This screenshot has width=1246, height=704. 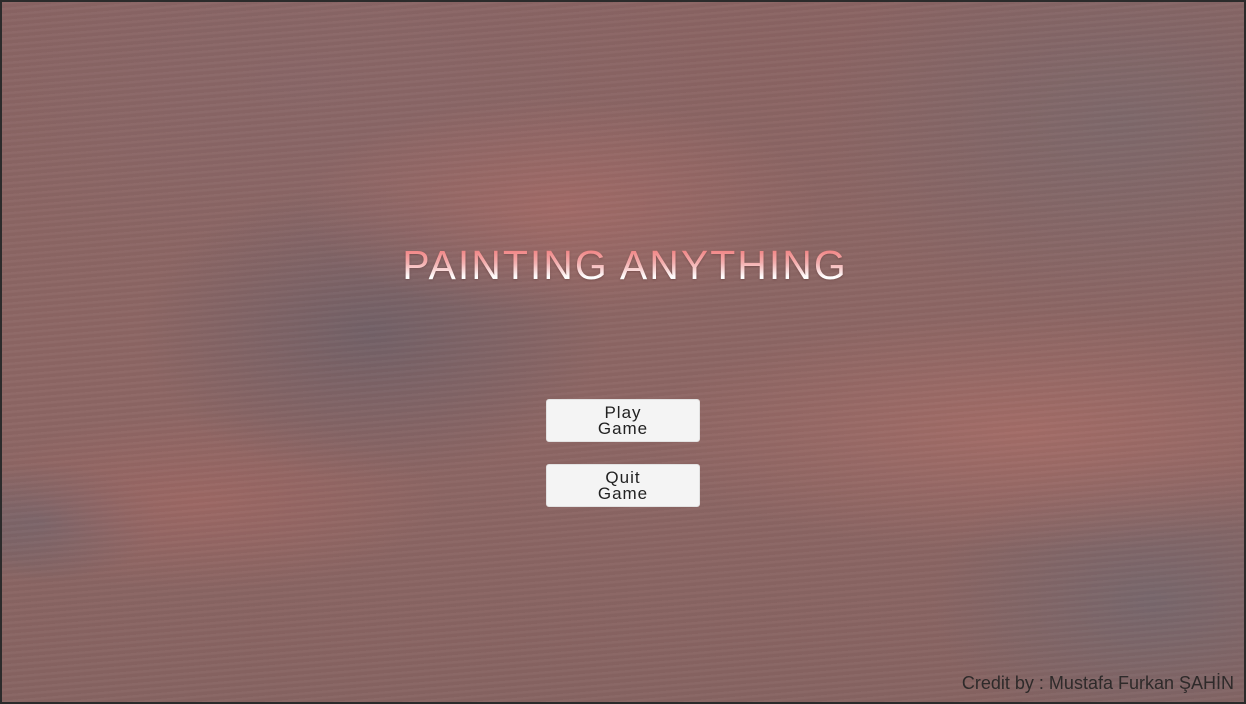 I want to click on game-title: PAINTING ANYTHING, so click(x=623, y=265).